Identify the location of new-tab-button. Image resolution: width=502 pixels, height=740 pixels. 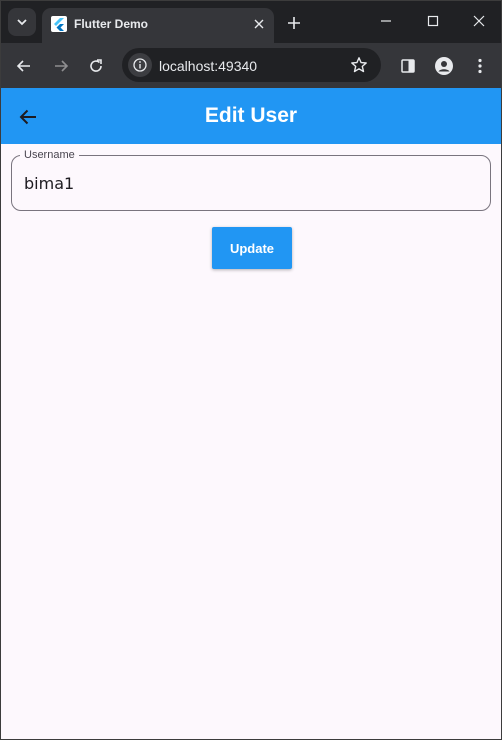
(294, 23).